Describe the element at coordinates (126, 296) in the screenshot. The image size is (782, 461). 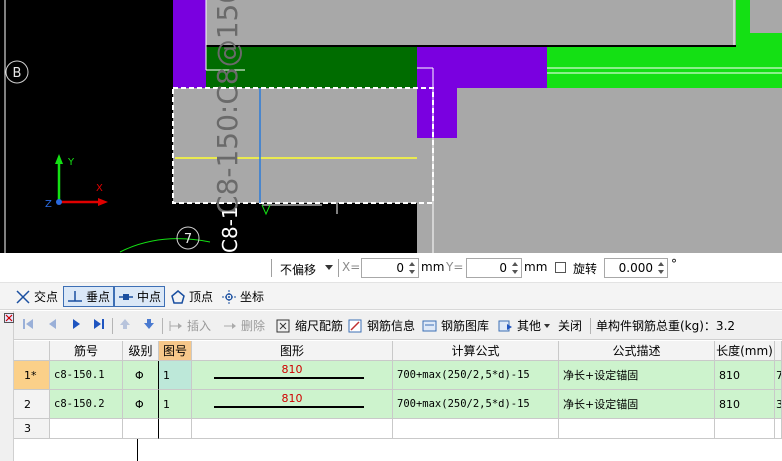
I see `midpoint-icon` at that location.